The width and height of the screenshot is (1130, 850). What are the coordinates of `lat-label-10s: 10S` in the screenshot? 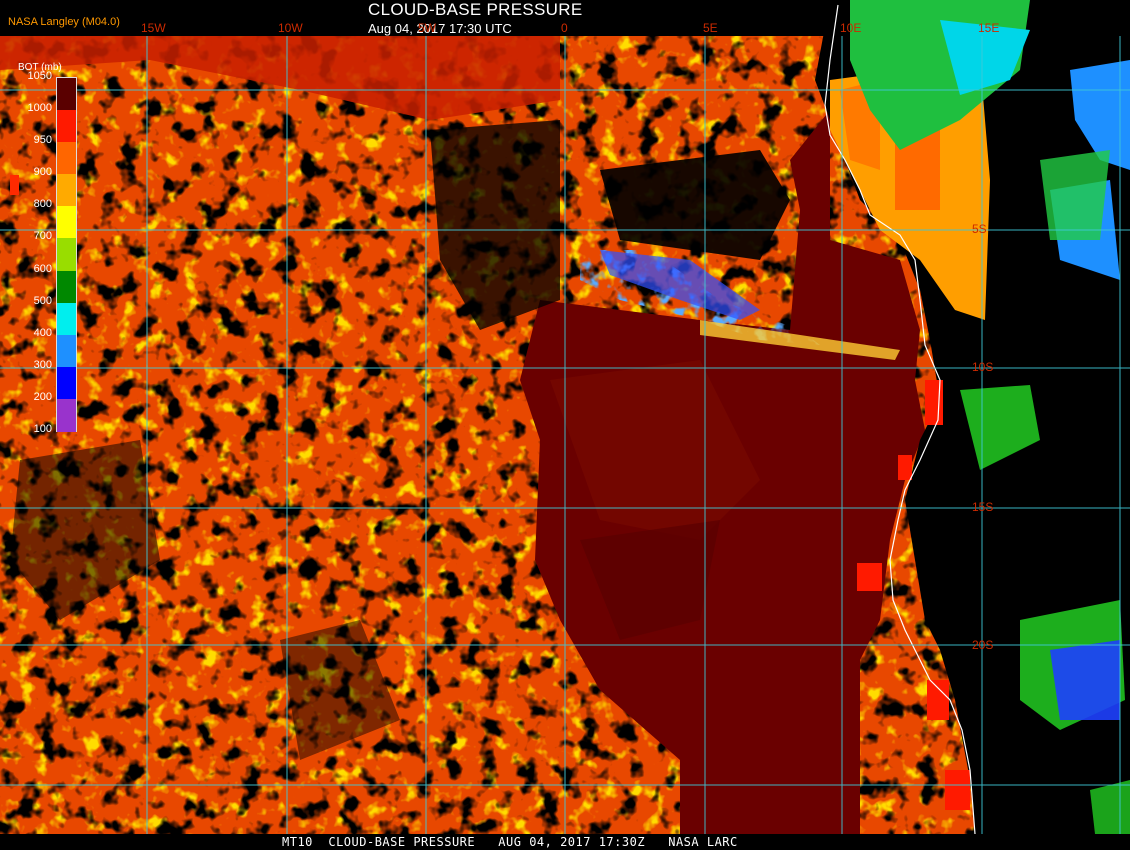 It's located at (983, 367).